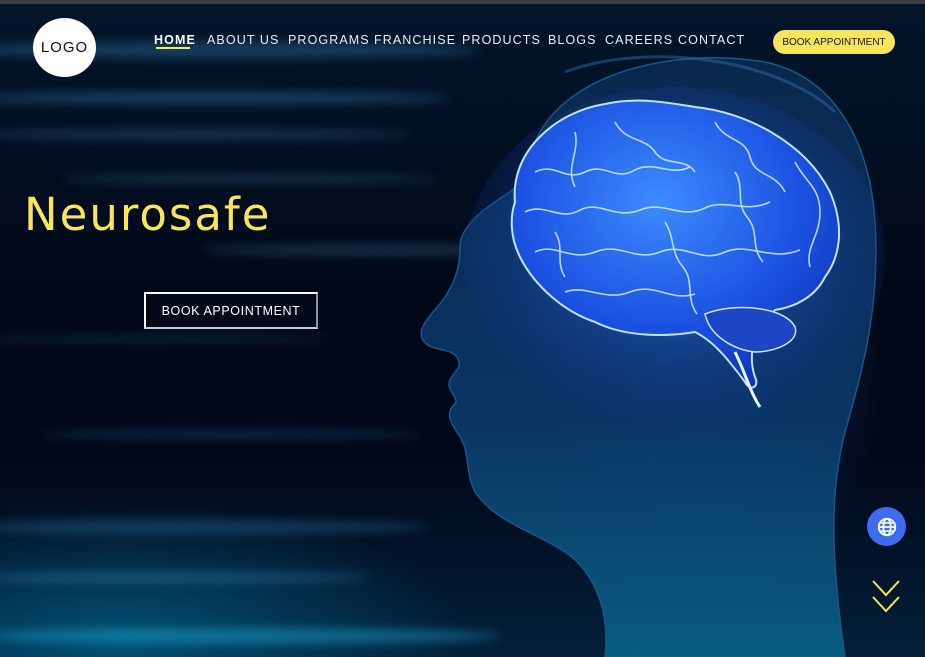 The image size is (925, 657). I want to click on active-nav-underline, so click(173, 48).